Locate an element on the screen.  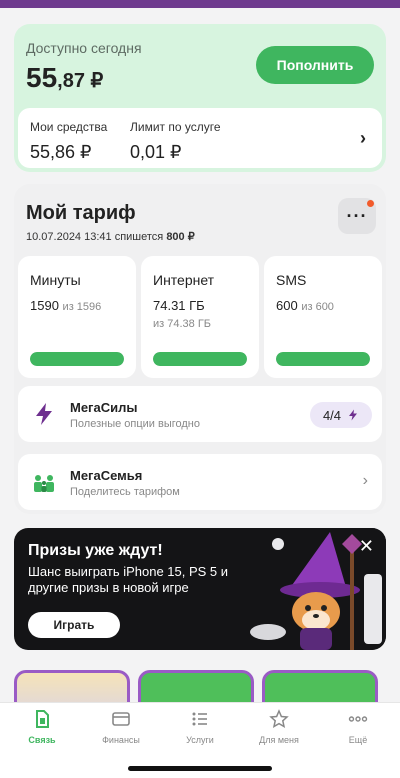
nav-item-svyaz: Связь is located at coordinates (42, 727).